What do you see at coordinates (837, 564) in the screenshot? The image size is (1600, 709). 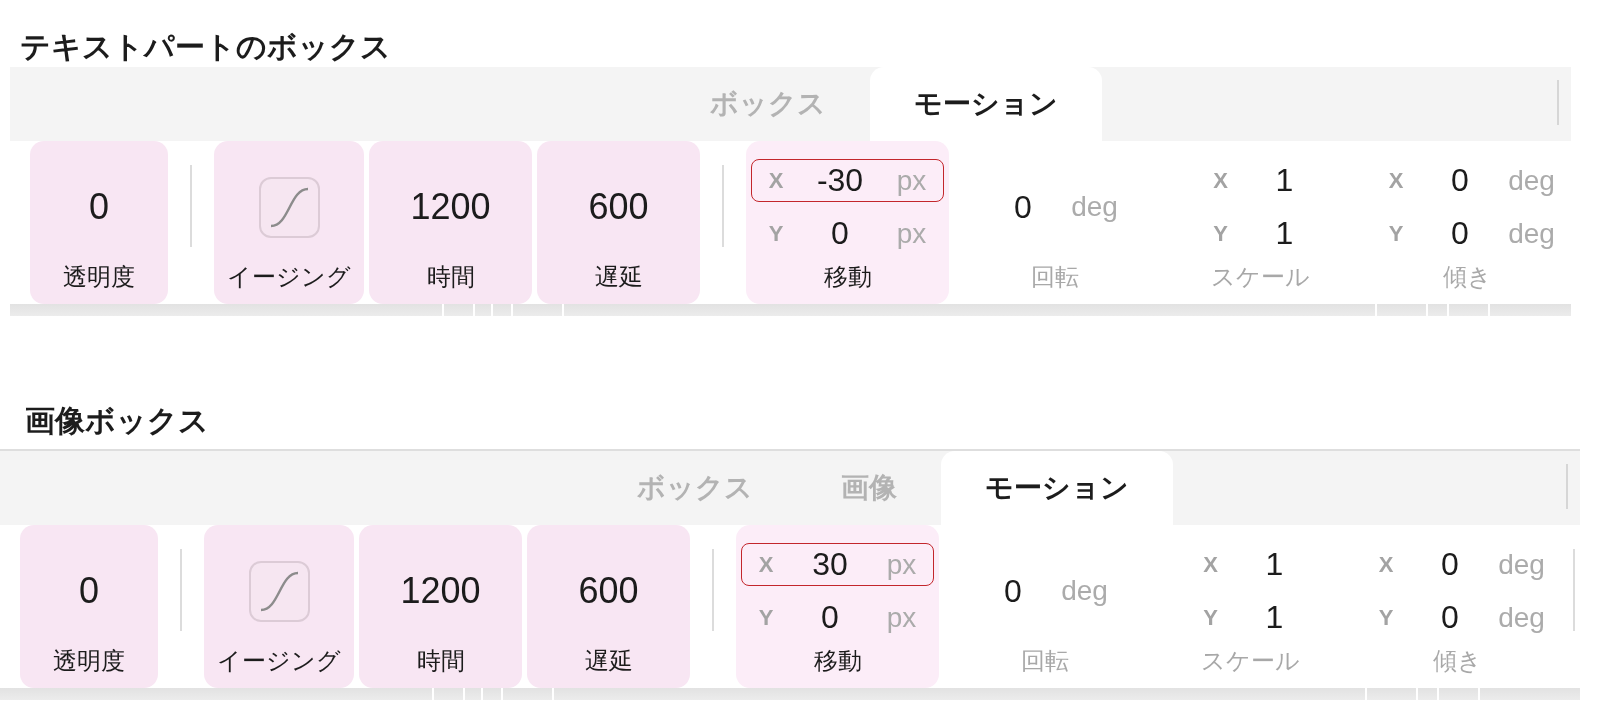 I see `axis-field: X 30 px` at bounding box center [837, 564].